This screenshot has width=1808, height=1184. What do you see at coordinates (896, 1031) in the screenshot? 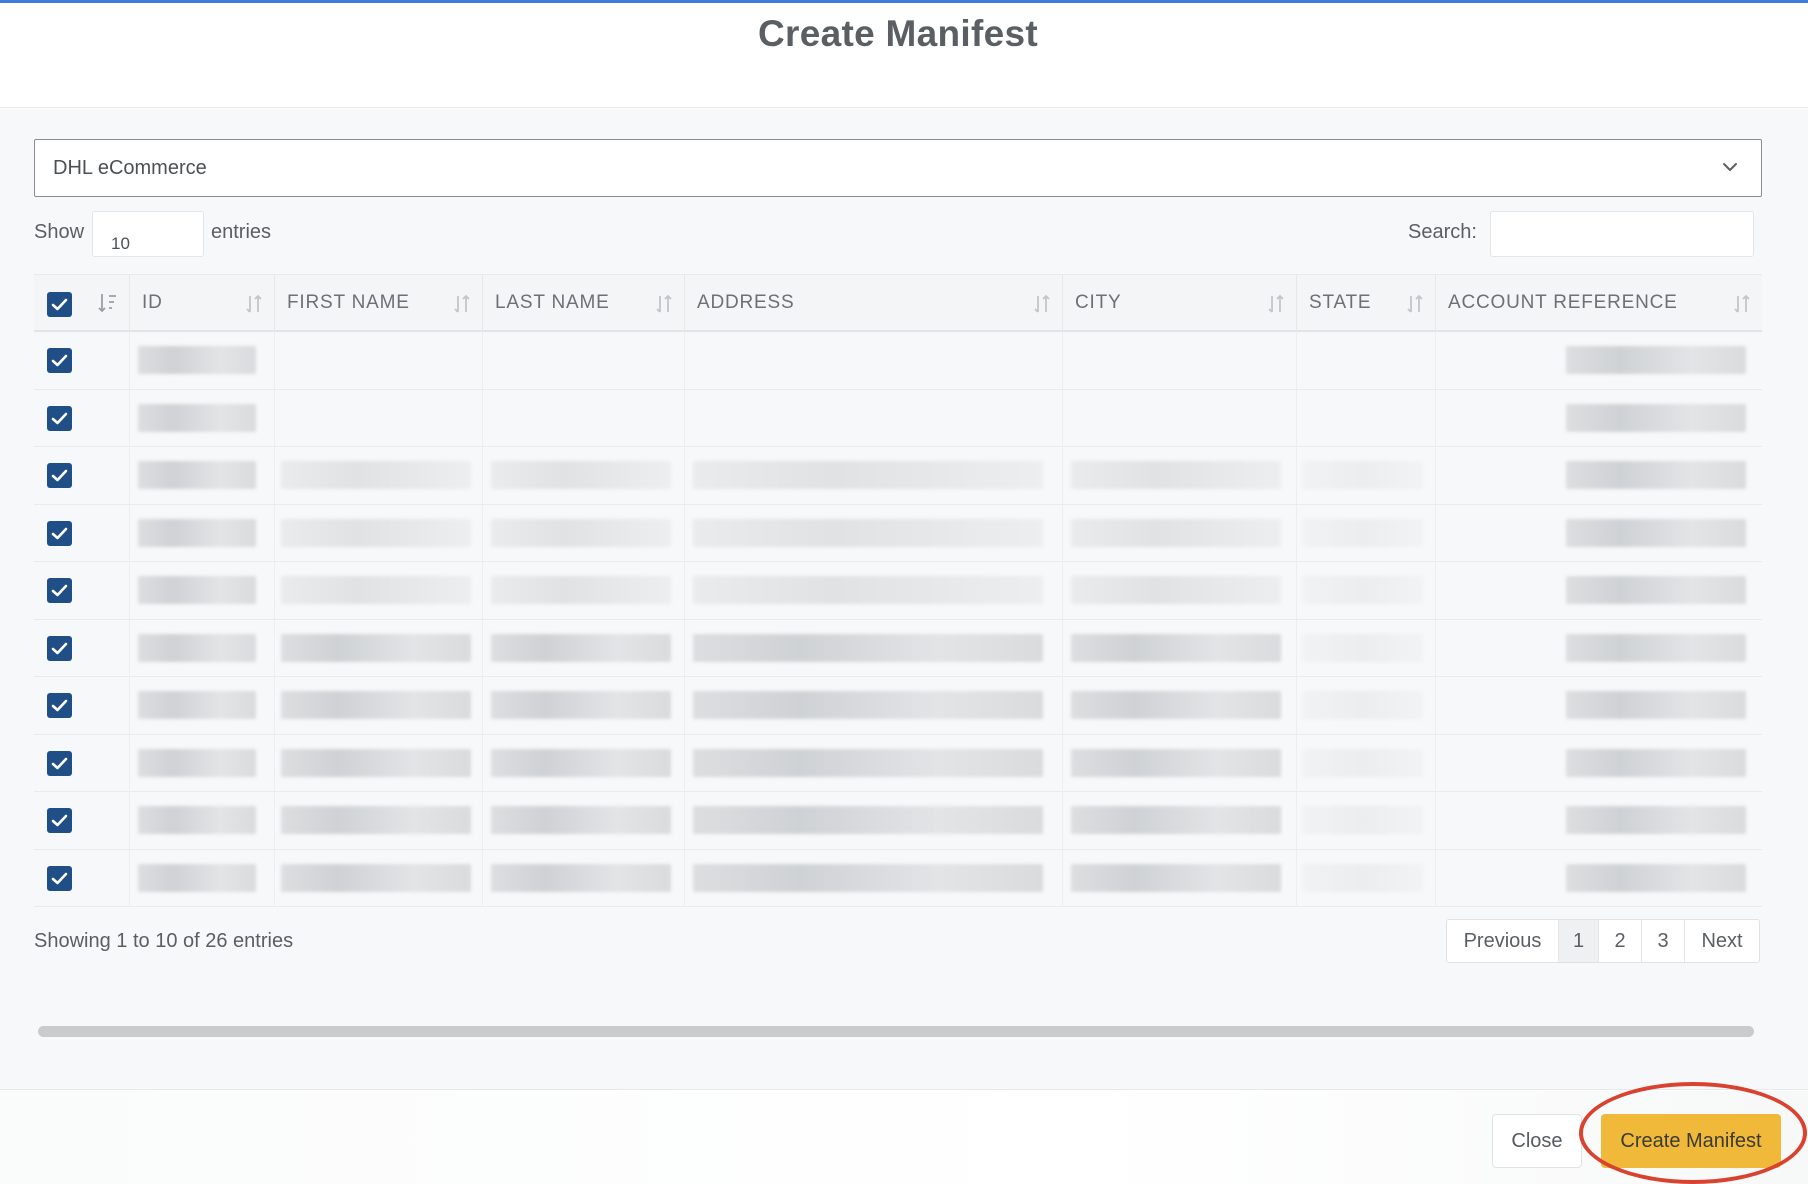
I see `horizontal-scrollbar` at bounding box center [896, 1031].